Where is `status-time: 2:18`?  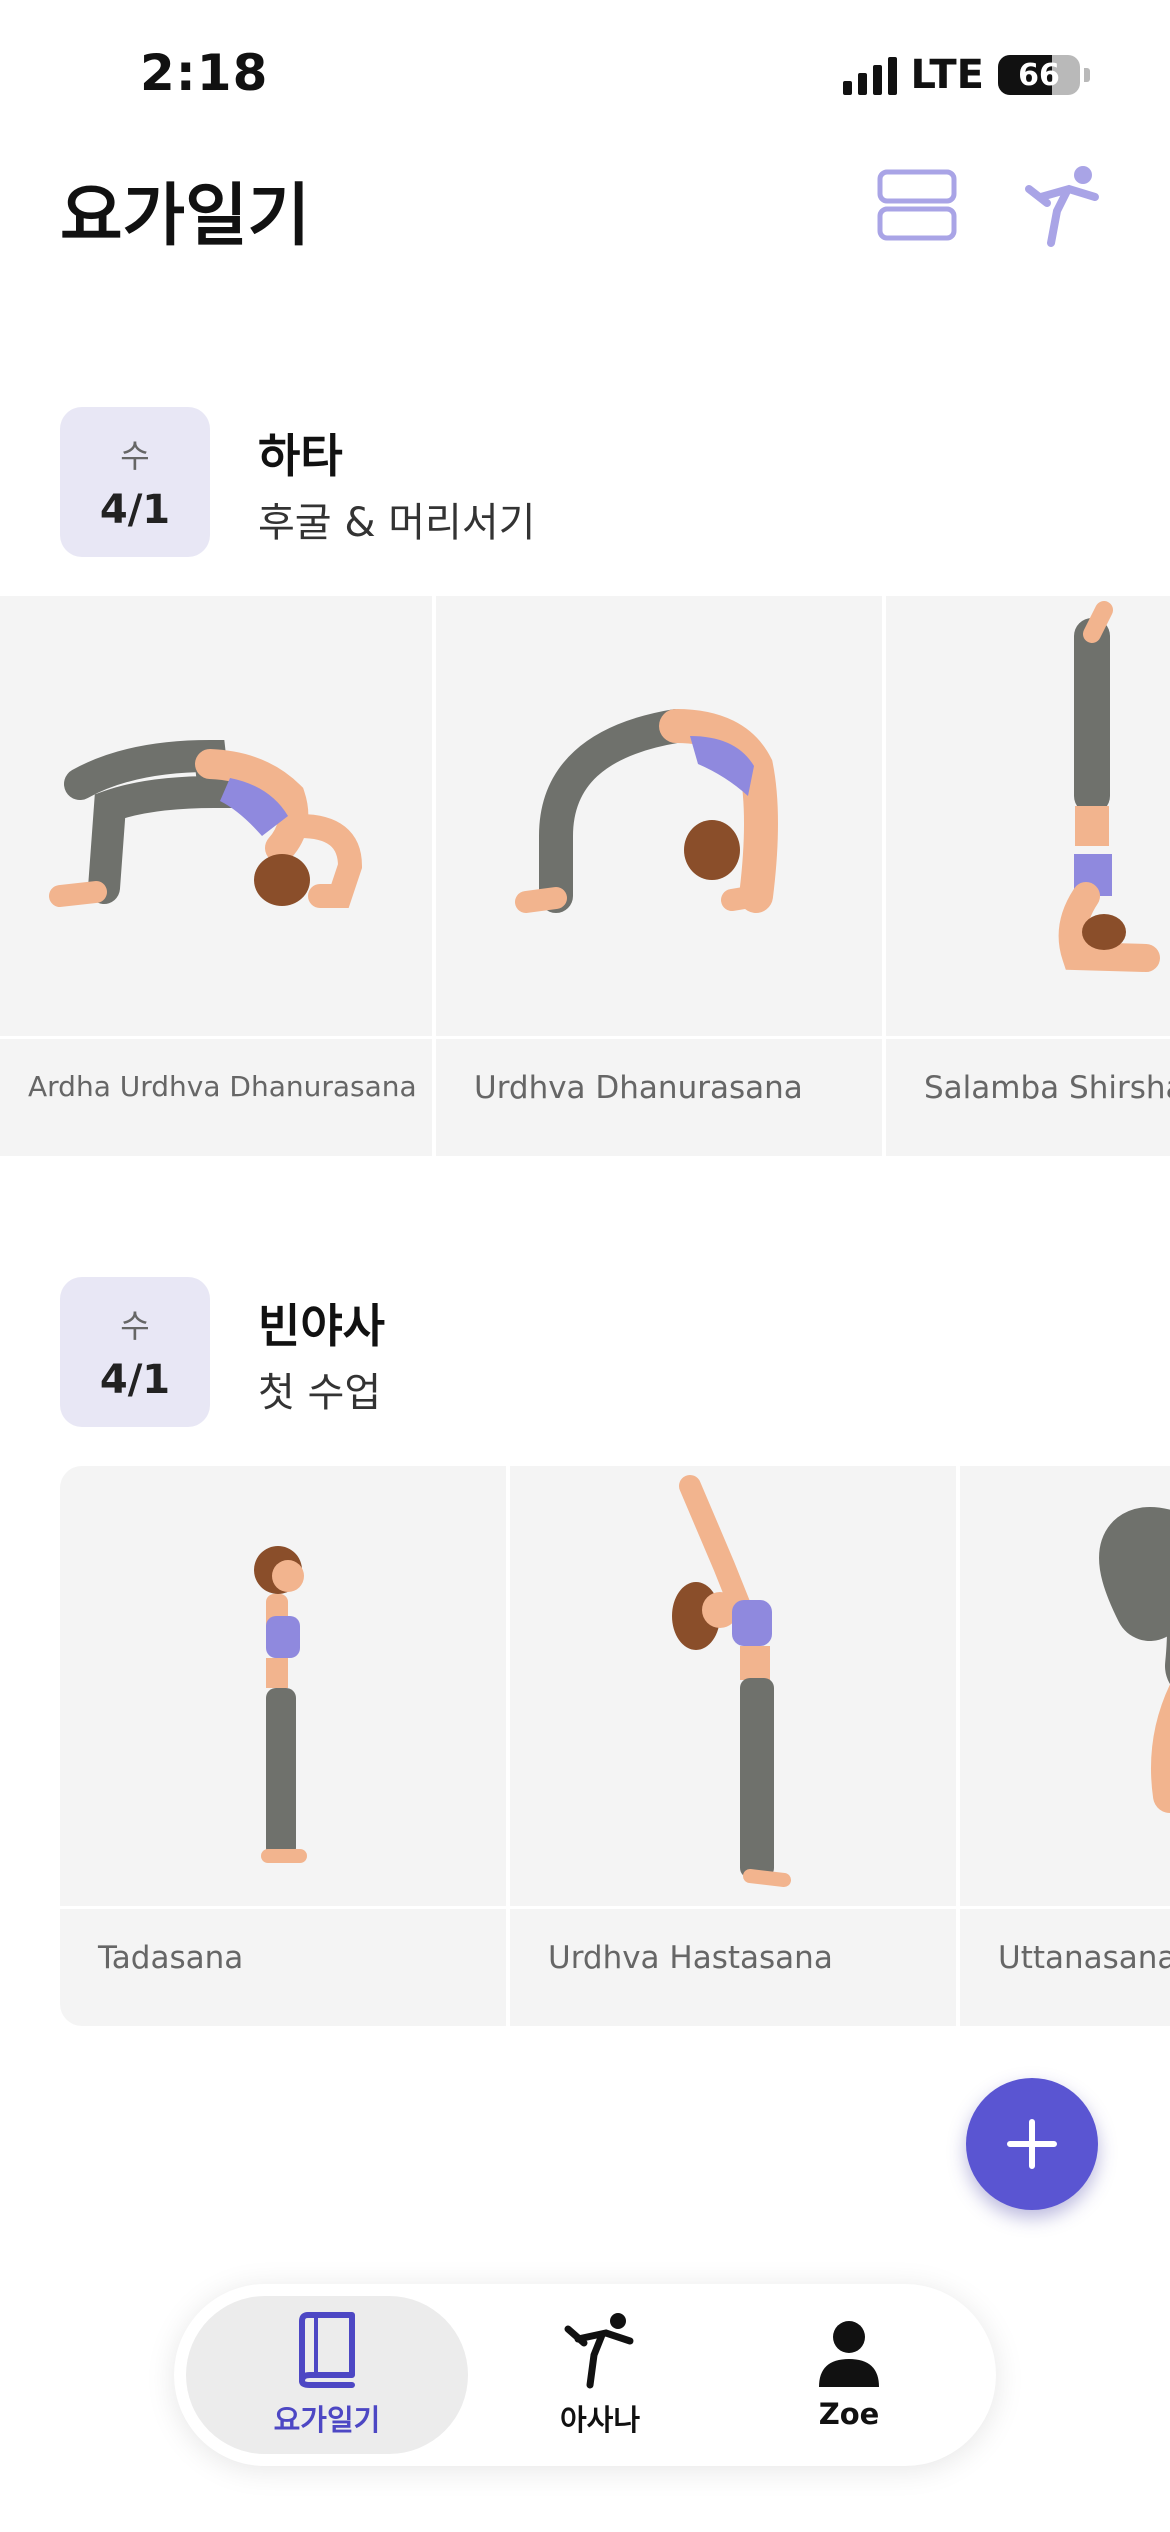 status-time: 2:18 is located at coordinates (204, 73).